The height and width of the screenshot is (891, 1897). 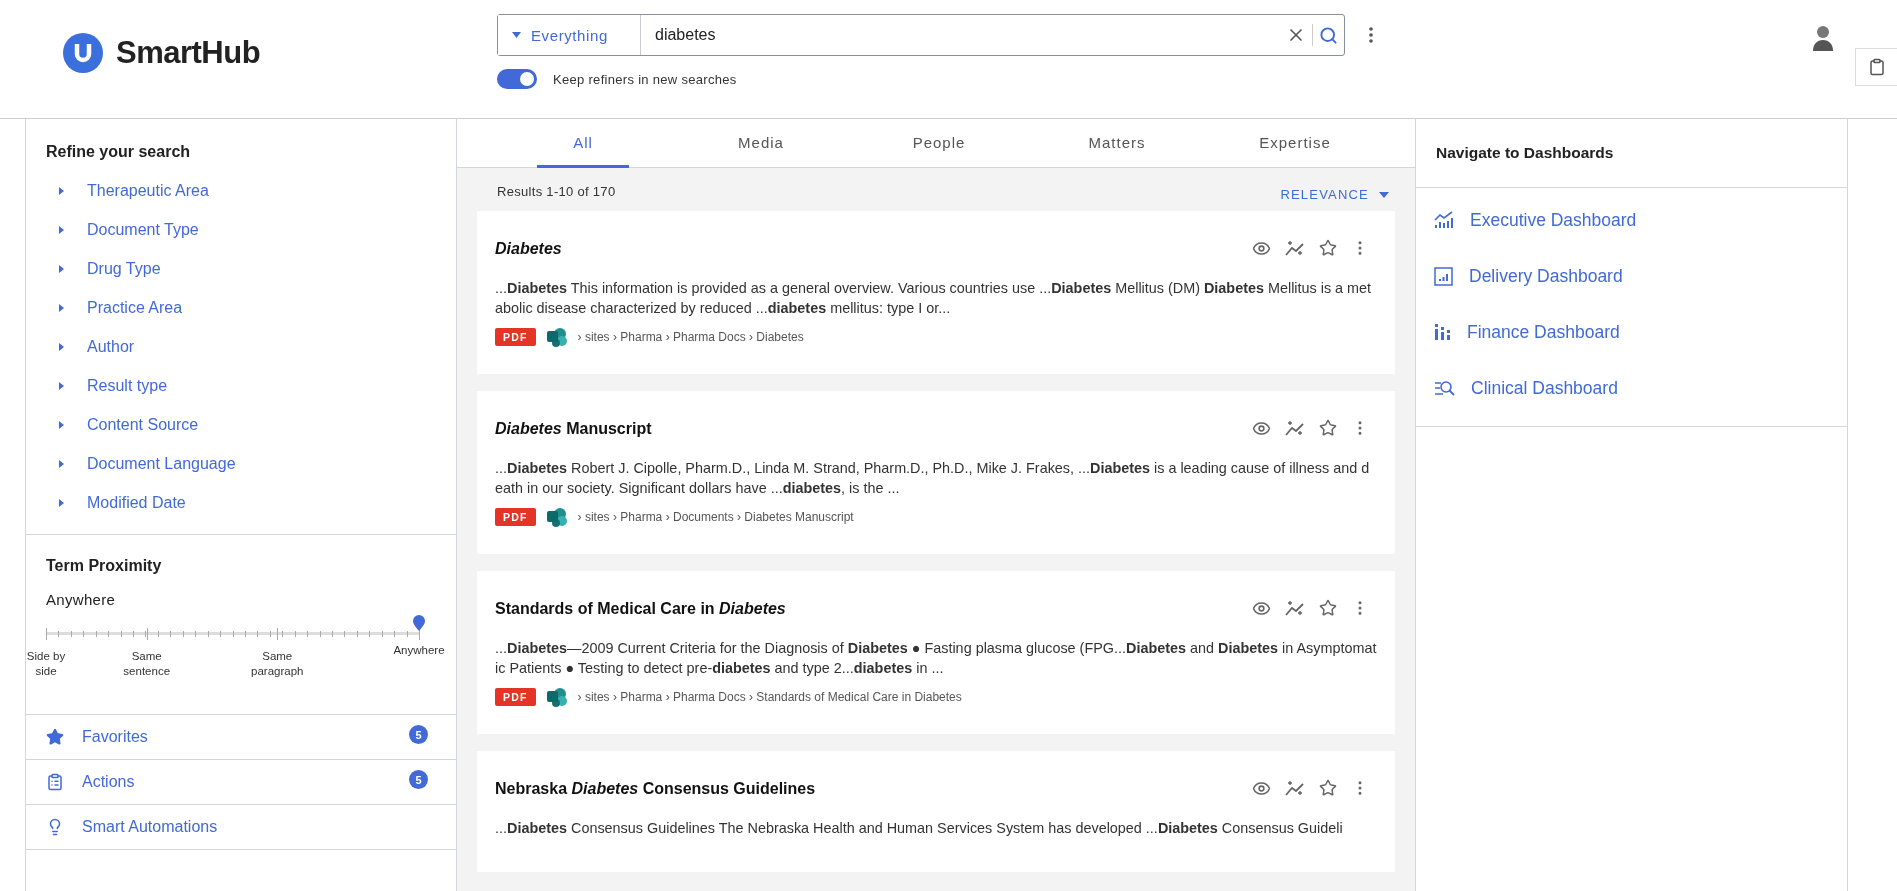 I want to click on dashboard-link: Executive Dashboard, so click(x=1529, y=220).